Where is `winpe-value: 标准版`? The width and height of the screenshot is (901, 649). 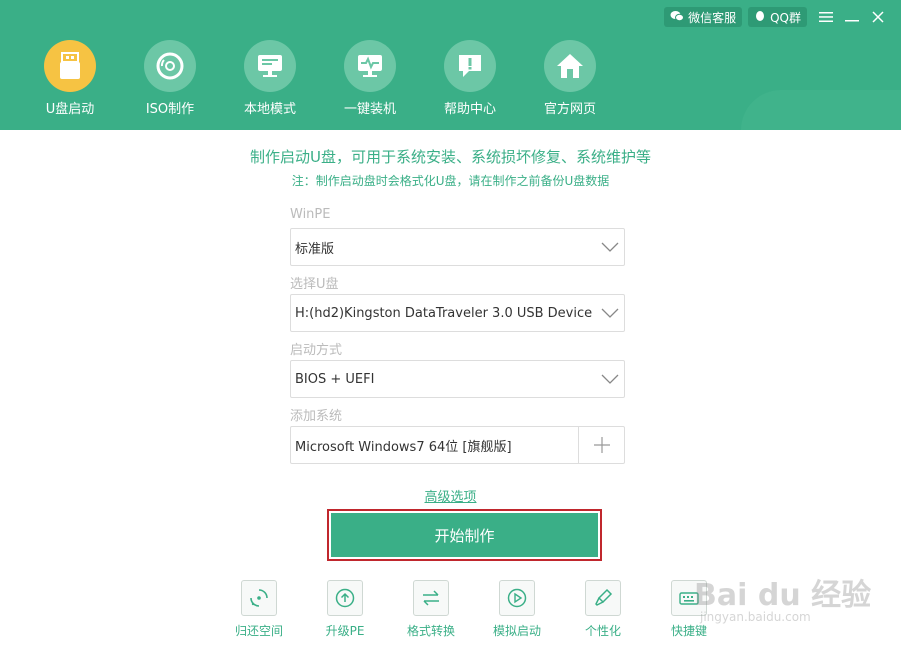 winpe-value: 标准版 is located at coordinates (315, 249).